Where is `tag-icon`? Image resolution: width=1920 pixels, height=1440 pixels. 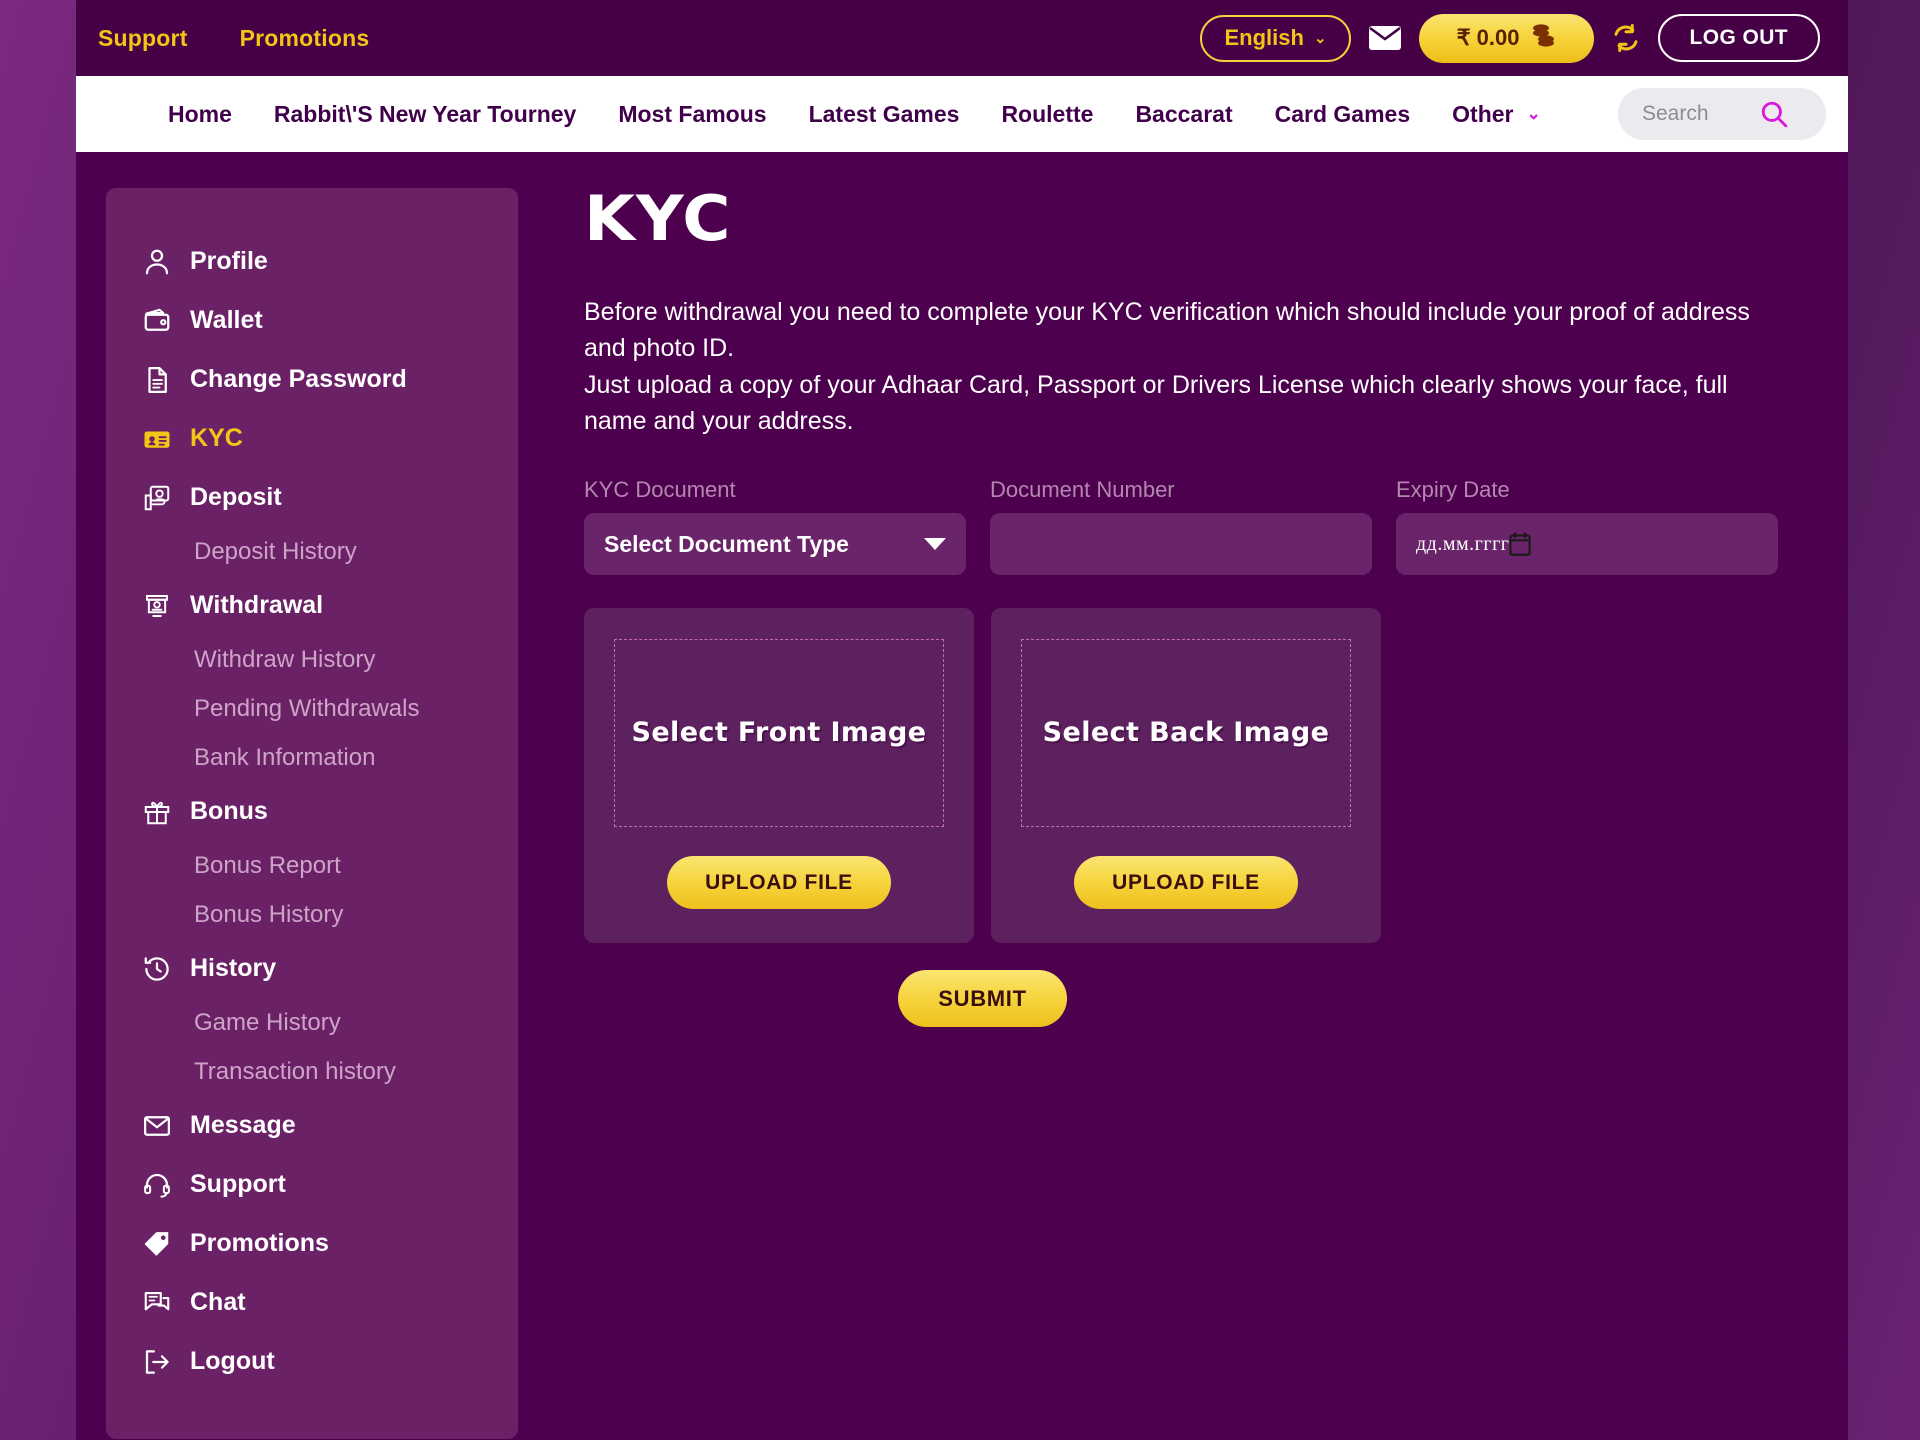 tag-icon is located at coordinates (157, 1244).